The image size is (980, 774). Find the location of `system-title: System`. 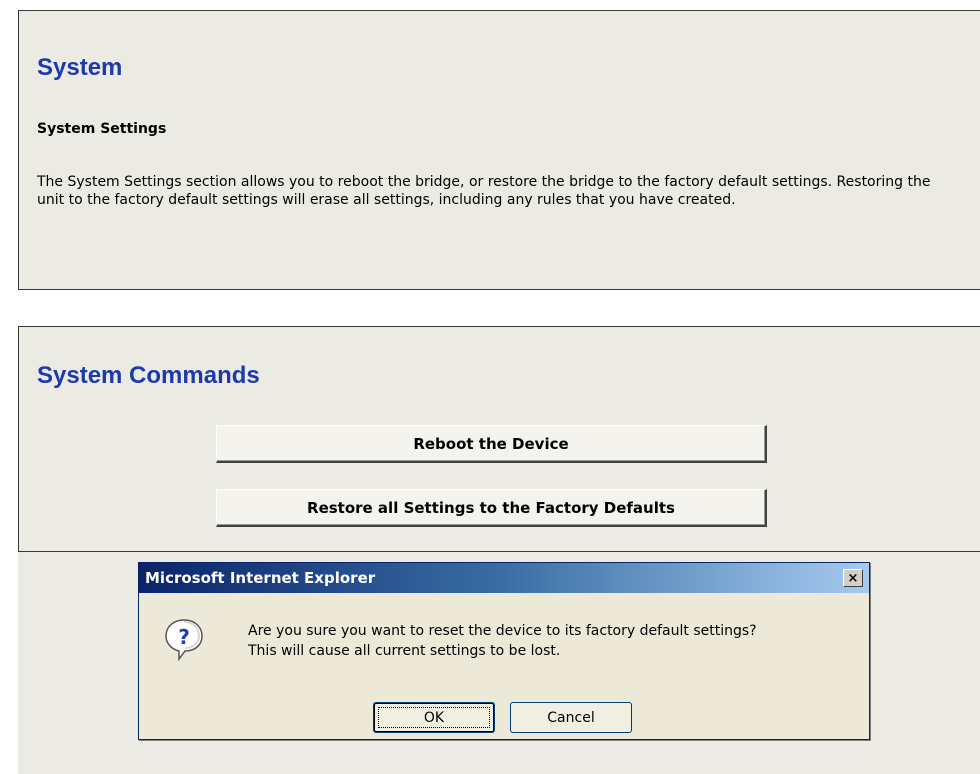

system-title: System is located at coordinates (80, 67).